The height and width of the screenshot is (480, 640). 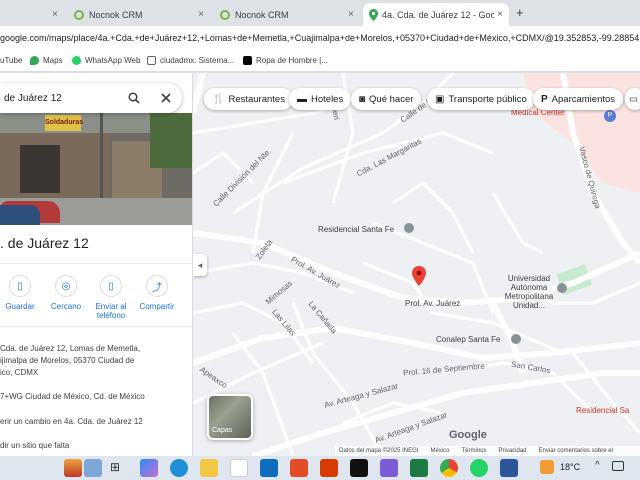 I want to click on google-logo: Google, so click(x=468, y=435).